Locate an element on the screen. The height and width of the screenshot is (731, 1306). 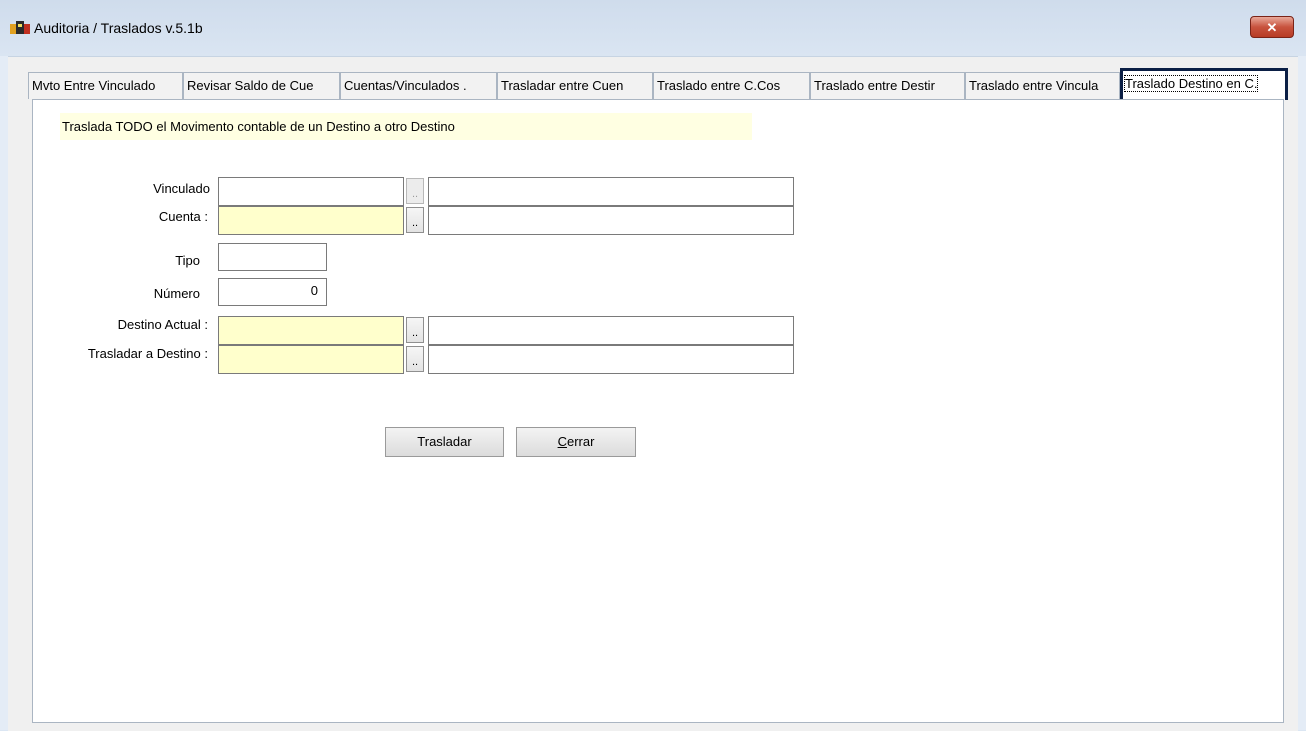
tipo-label: Tipo is located at coordinates (187, 260).